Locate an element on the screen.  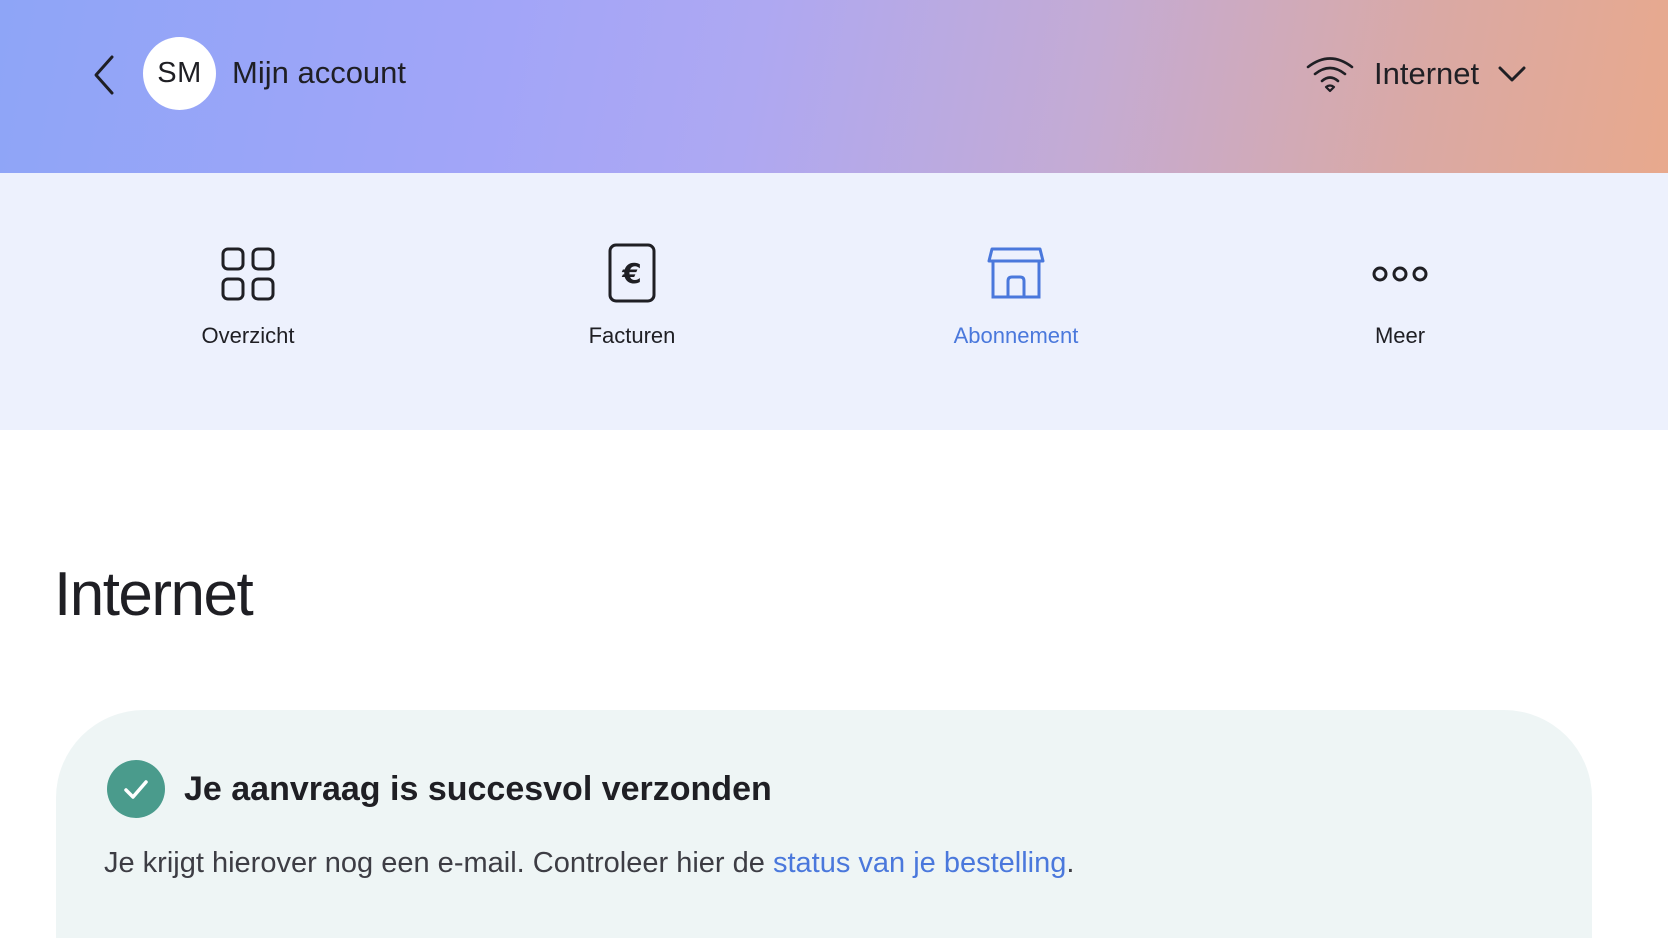
nav-item-label: Overzicht is located at coordinates (248, 335).